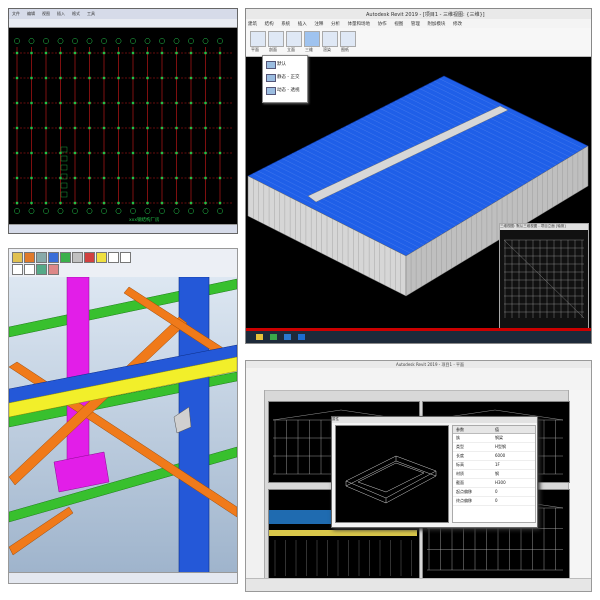  Describe the element at coordinates (258, 39) in the screenshot. I see `plan-view-button` at that location.